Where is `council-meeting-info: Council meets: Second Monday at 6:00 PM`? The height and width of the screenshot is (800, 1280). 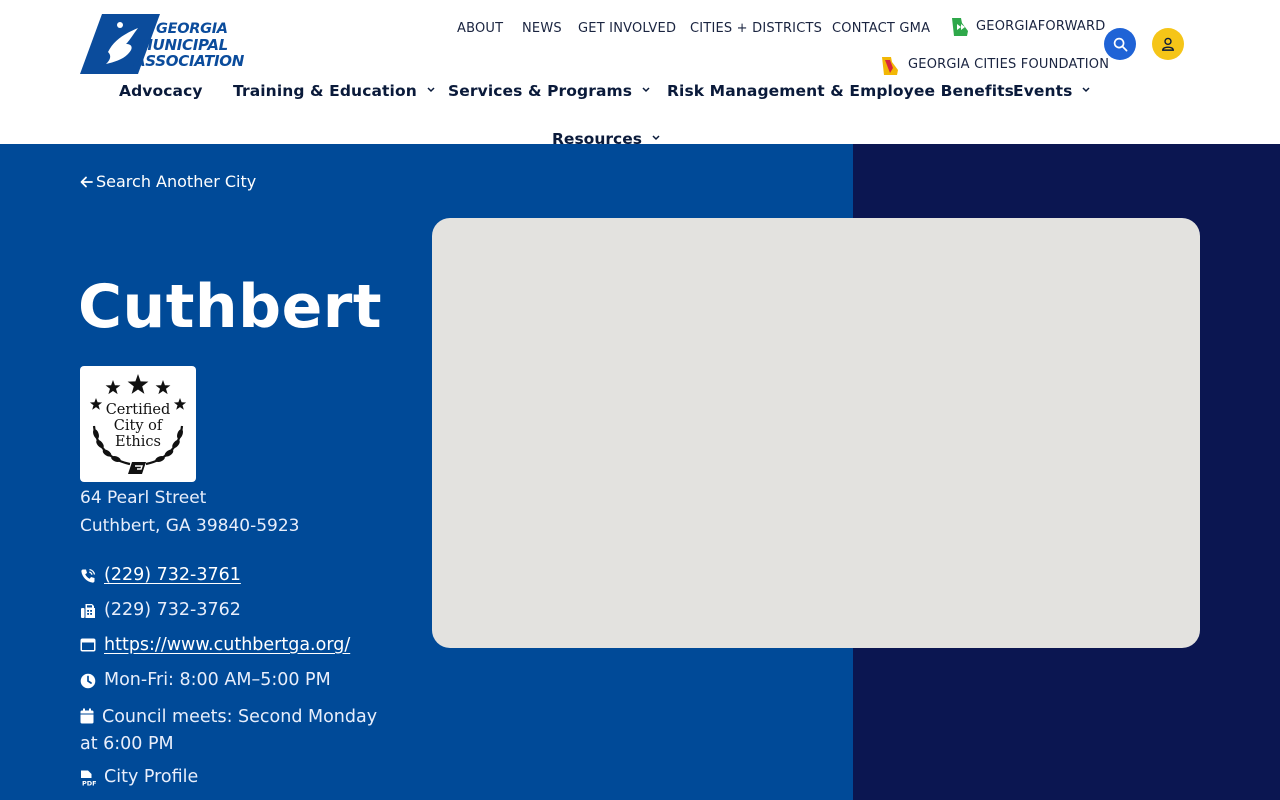 council-meeting-info: Council meets: Second Monday at 6:00 PM is located at coordinates (229, 730).